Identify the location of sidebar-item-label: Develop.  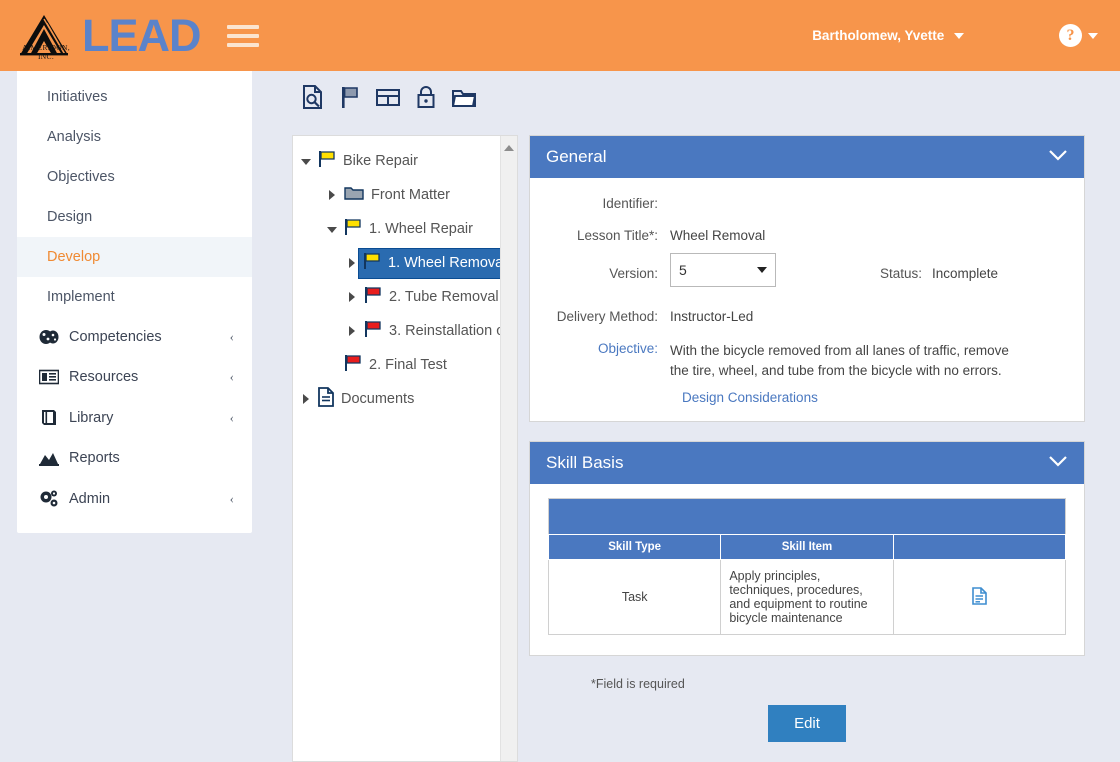
(74, 257).